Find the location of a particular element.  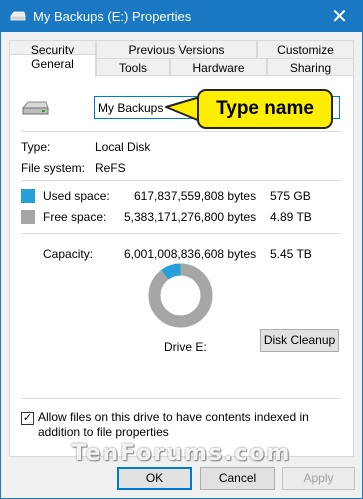

close-icon: ✕ is located at coordinates (339, 16).